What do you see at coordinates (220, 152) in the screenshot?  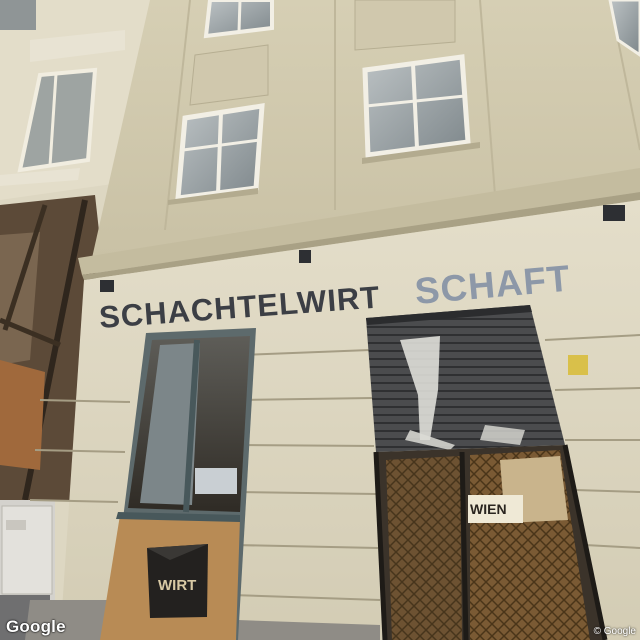 I see `upper-window-left` at bounding box center [220, 152].